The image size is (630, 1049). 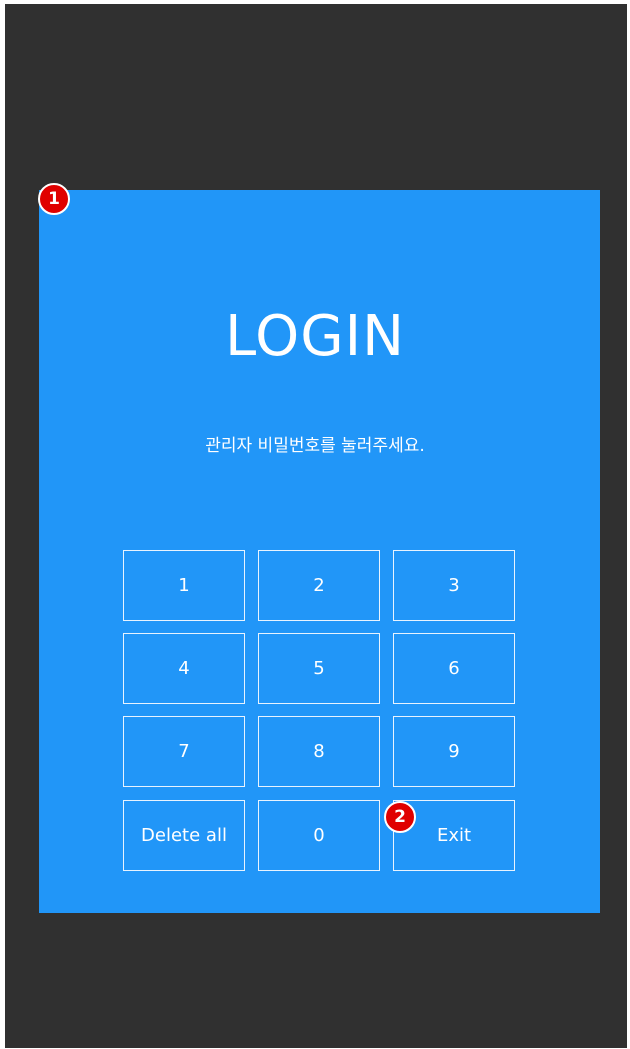 What do you see at coordinates (315, 446) in the screenshot?
I see `login-instruction: 관리자 비밀번호를 눌러주세요.` at bounding box center [315, 446].